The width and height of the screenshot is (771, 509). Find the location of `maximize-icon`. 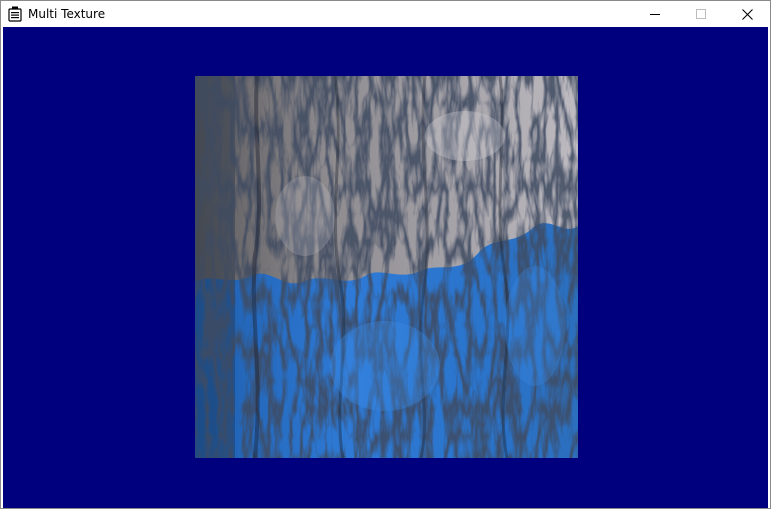

maximize-icon is located at coordinates (701, 14).